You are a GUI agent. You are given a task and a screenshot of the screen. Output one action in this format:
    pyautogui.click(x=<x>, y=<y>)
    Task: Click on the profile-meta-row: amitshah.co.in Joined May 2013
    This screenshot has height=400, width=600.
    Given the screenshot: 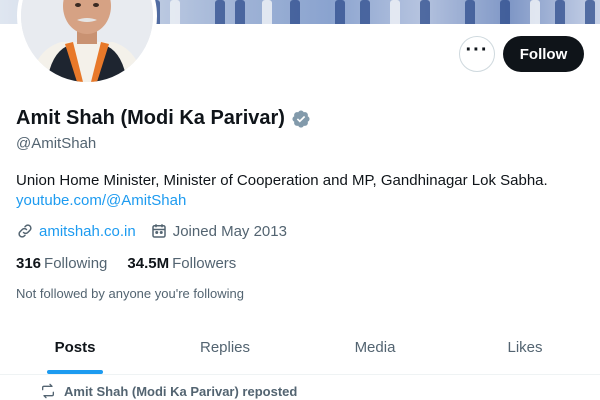 What is the action you would take?
    pyautogui.click(x=158, y=231)
    